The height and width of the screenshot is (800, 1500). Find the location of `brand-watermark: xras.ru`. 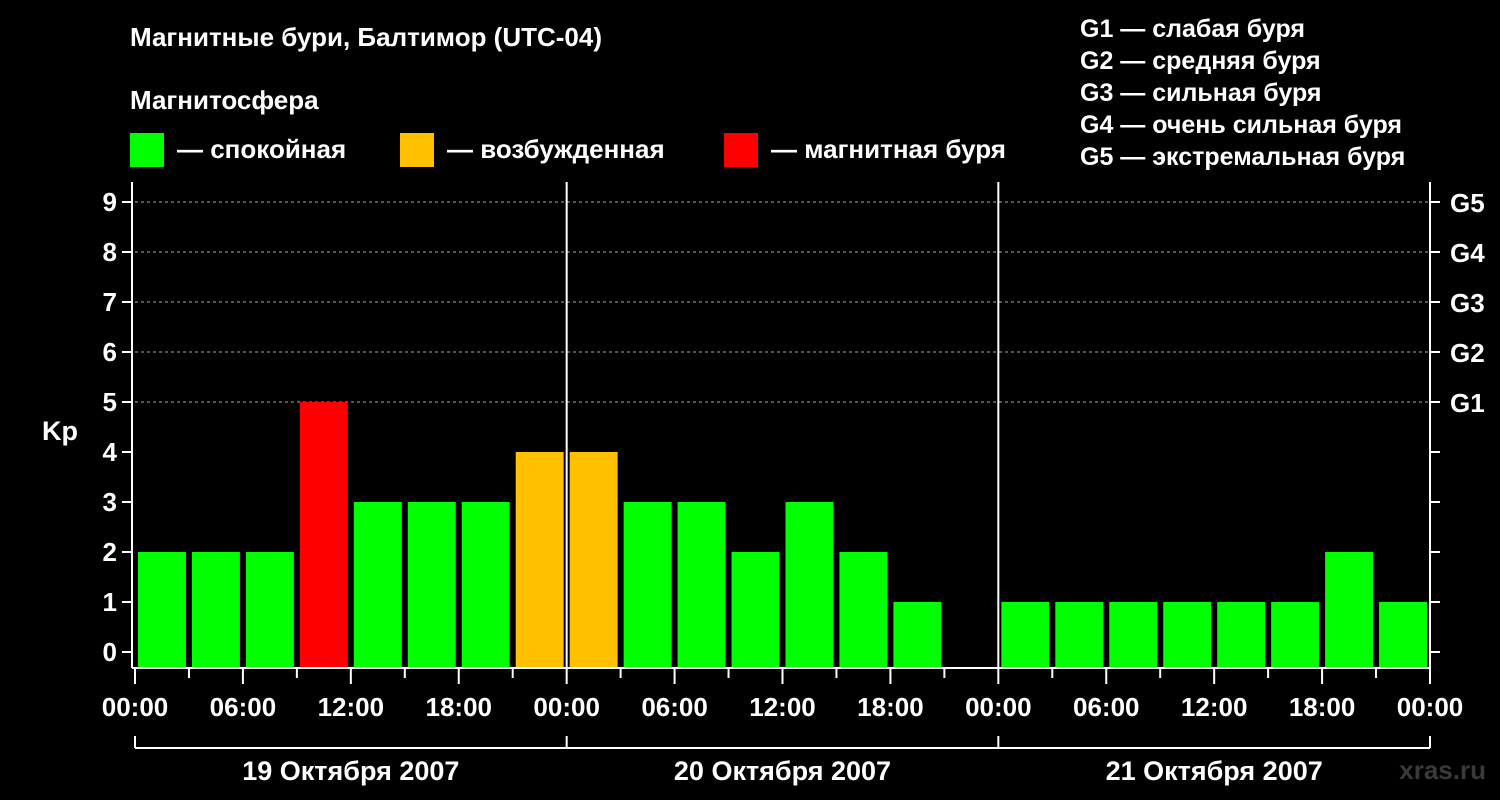

brand-watermark: xras.ru is located at coordinates (1442, 770).